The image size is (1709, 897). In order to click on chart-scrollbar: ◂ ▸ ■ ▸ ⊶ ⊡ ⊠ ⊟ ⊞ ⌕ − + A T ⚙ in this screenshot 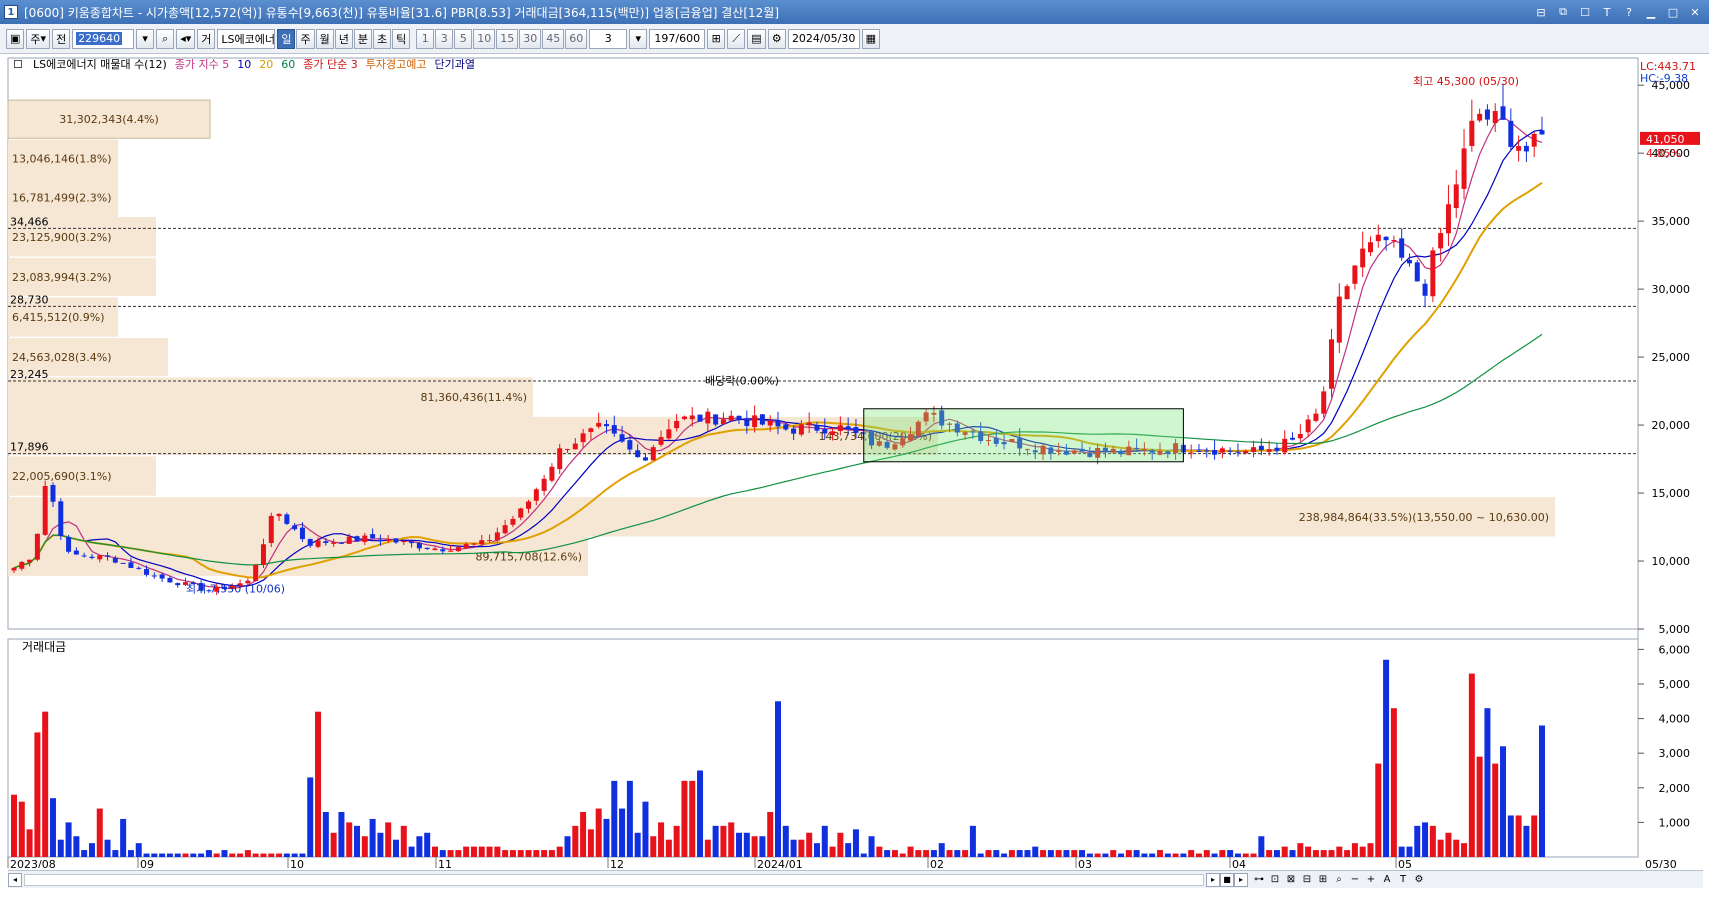, I will do `click(855, 879)`.